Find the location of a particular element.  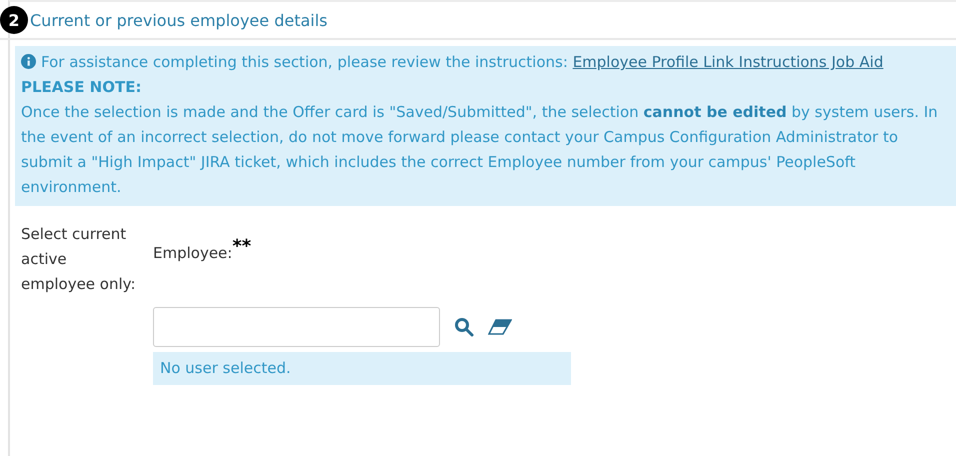

info-icon is located at coordinates (28, 61).